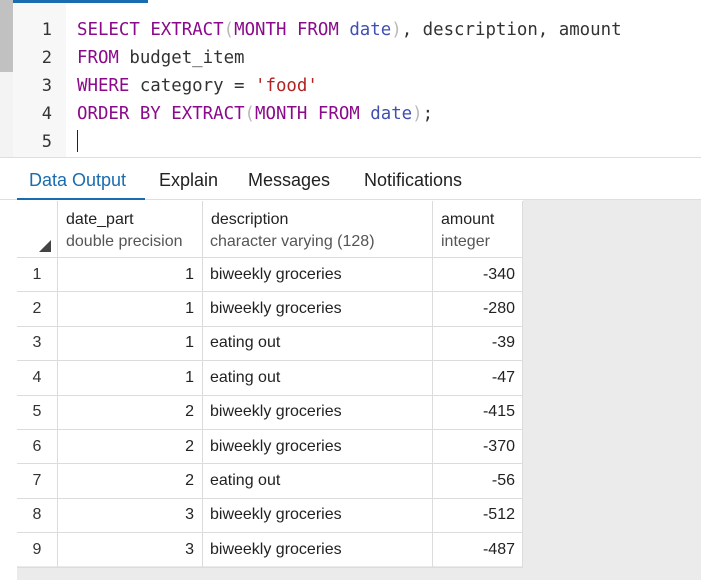  I want to click on tab-data-output: Data Output, so click(77, 180).